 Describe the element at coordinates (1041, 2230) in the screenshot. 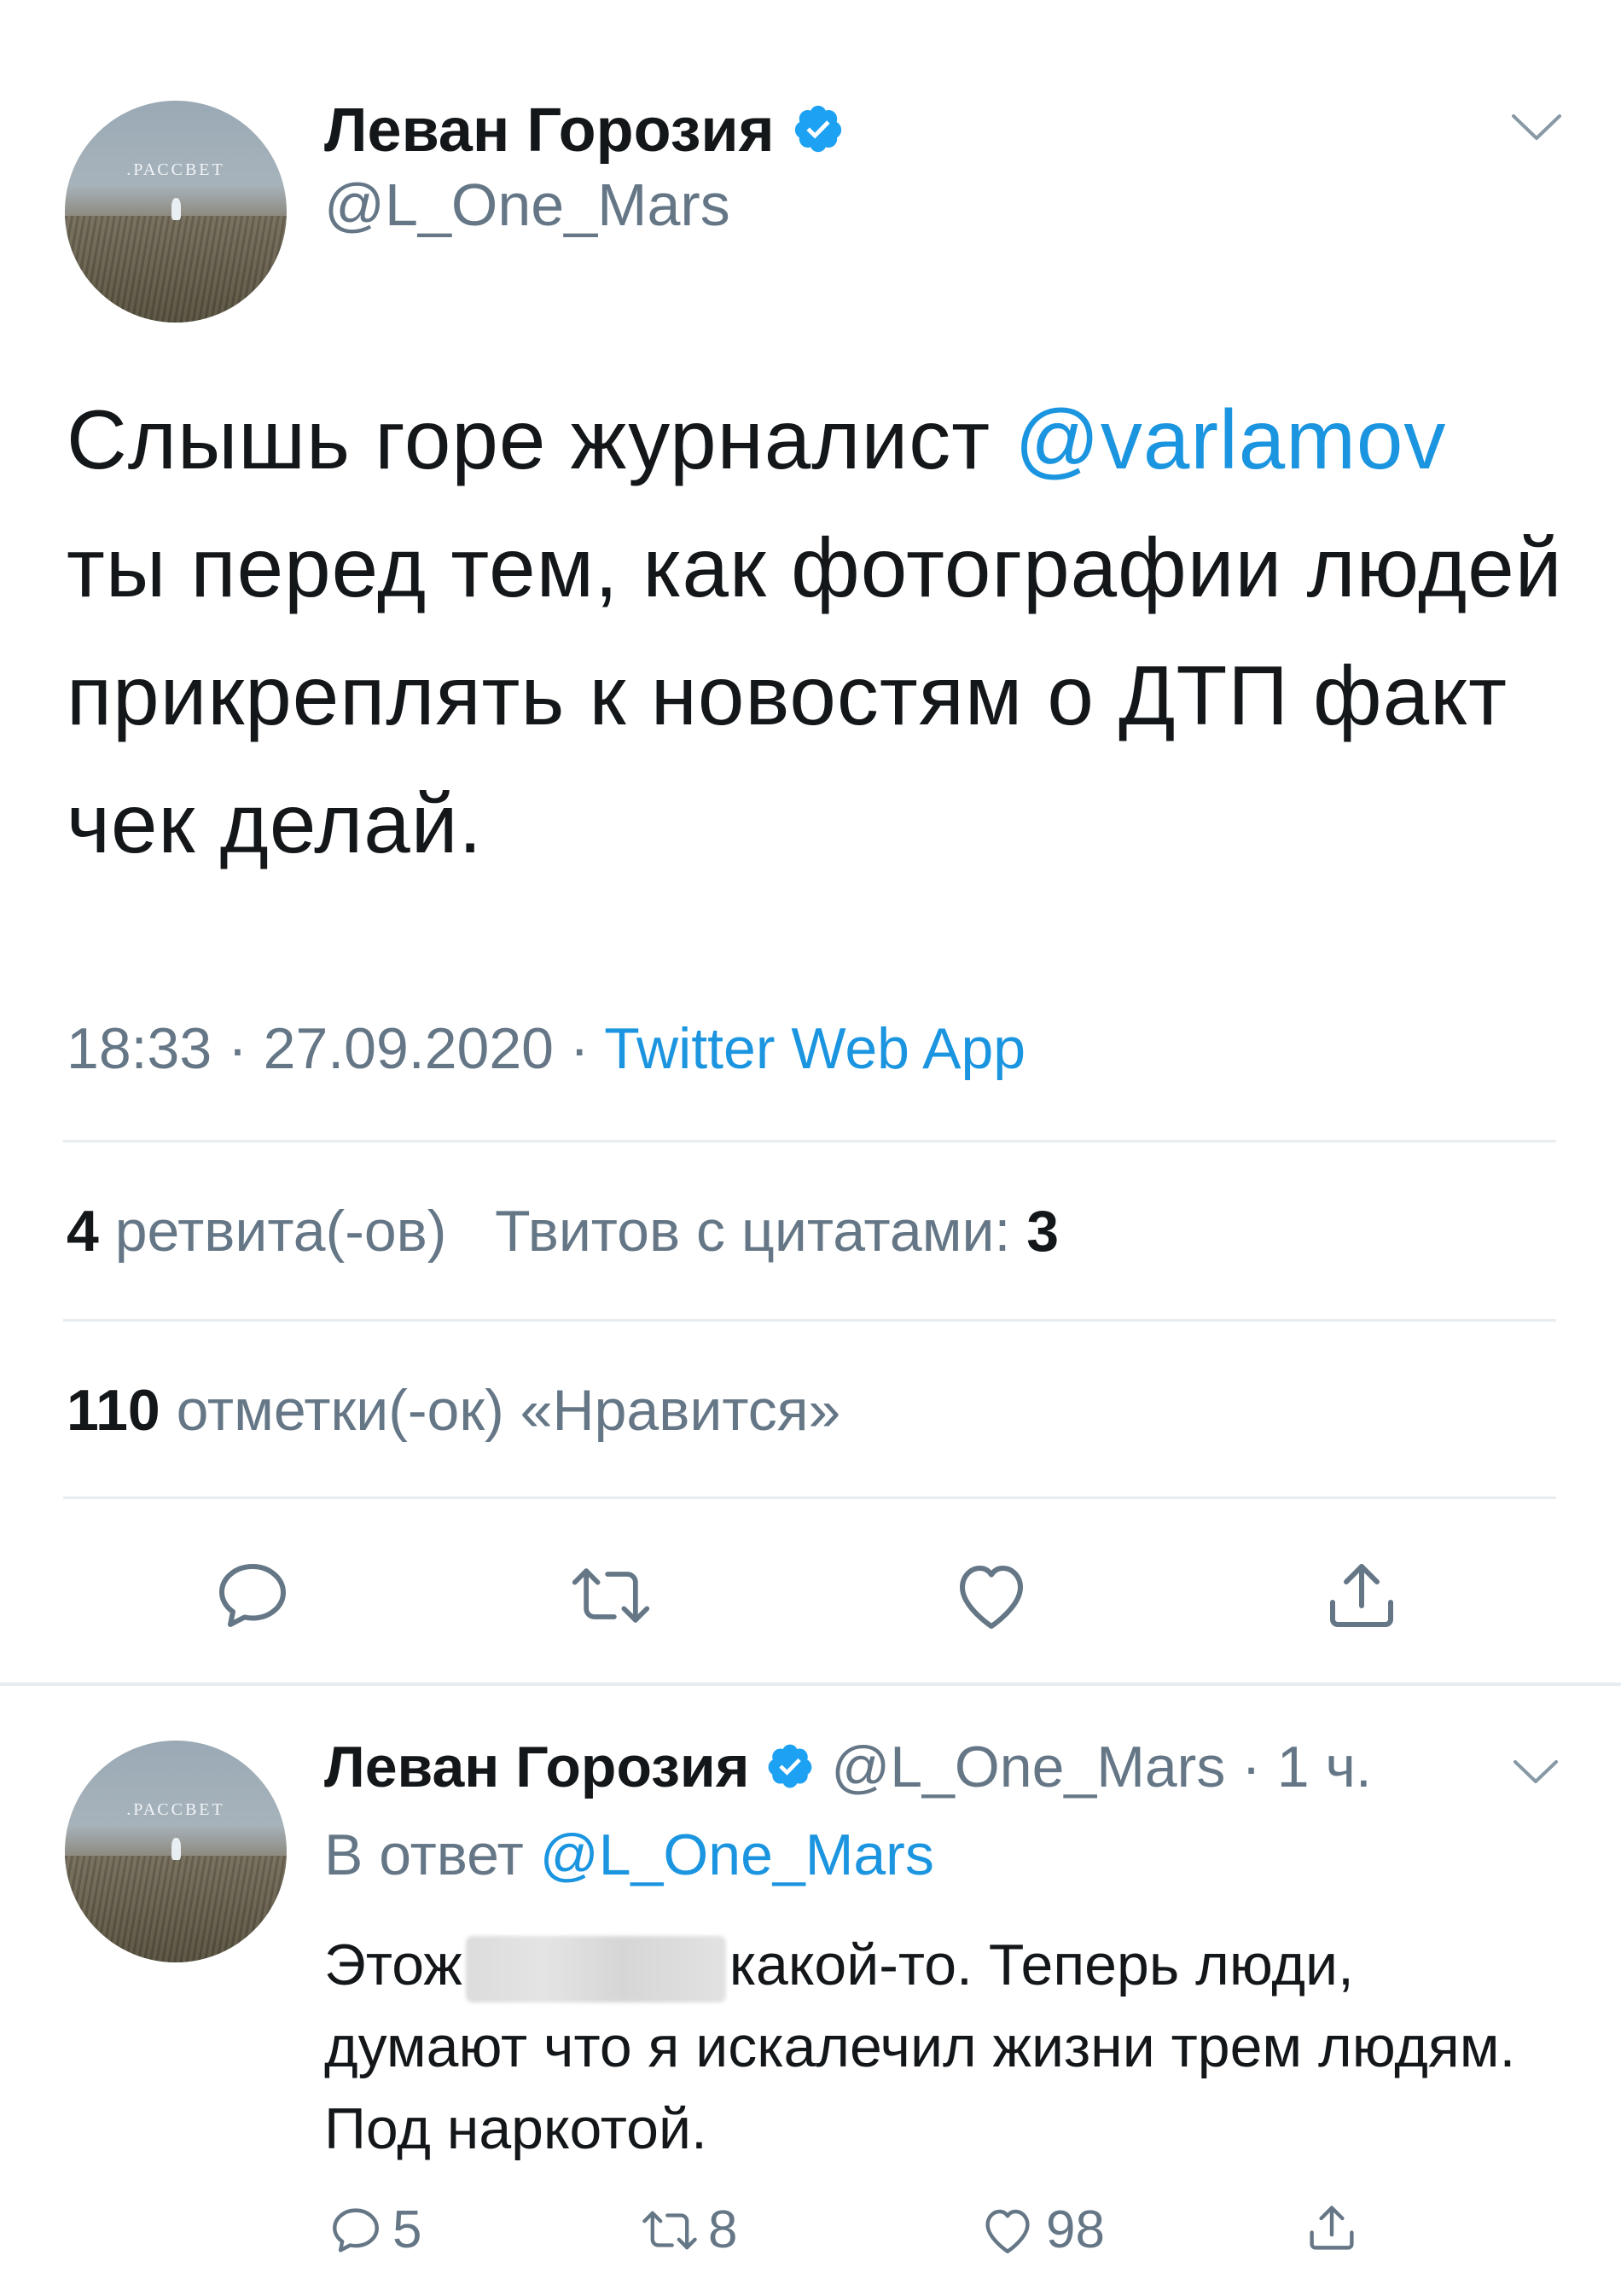

I see `reply-like-button: 98` at that location.